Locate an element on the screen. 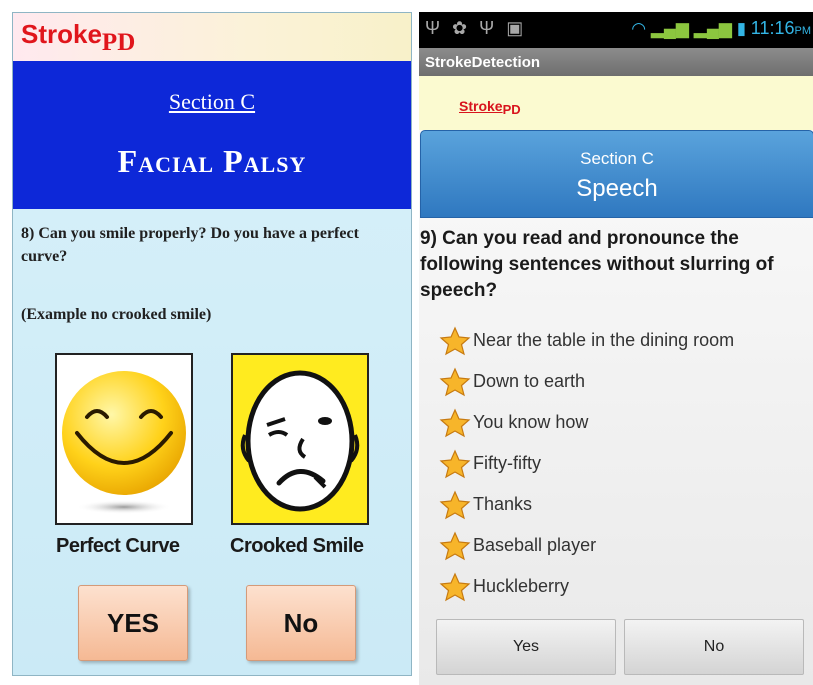 This screenshot has height=685, width=813. section-banner: Section C Facial Palsy is located at coordinates (212, 135).